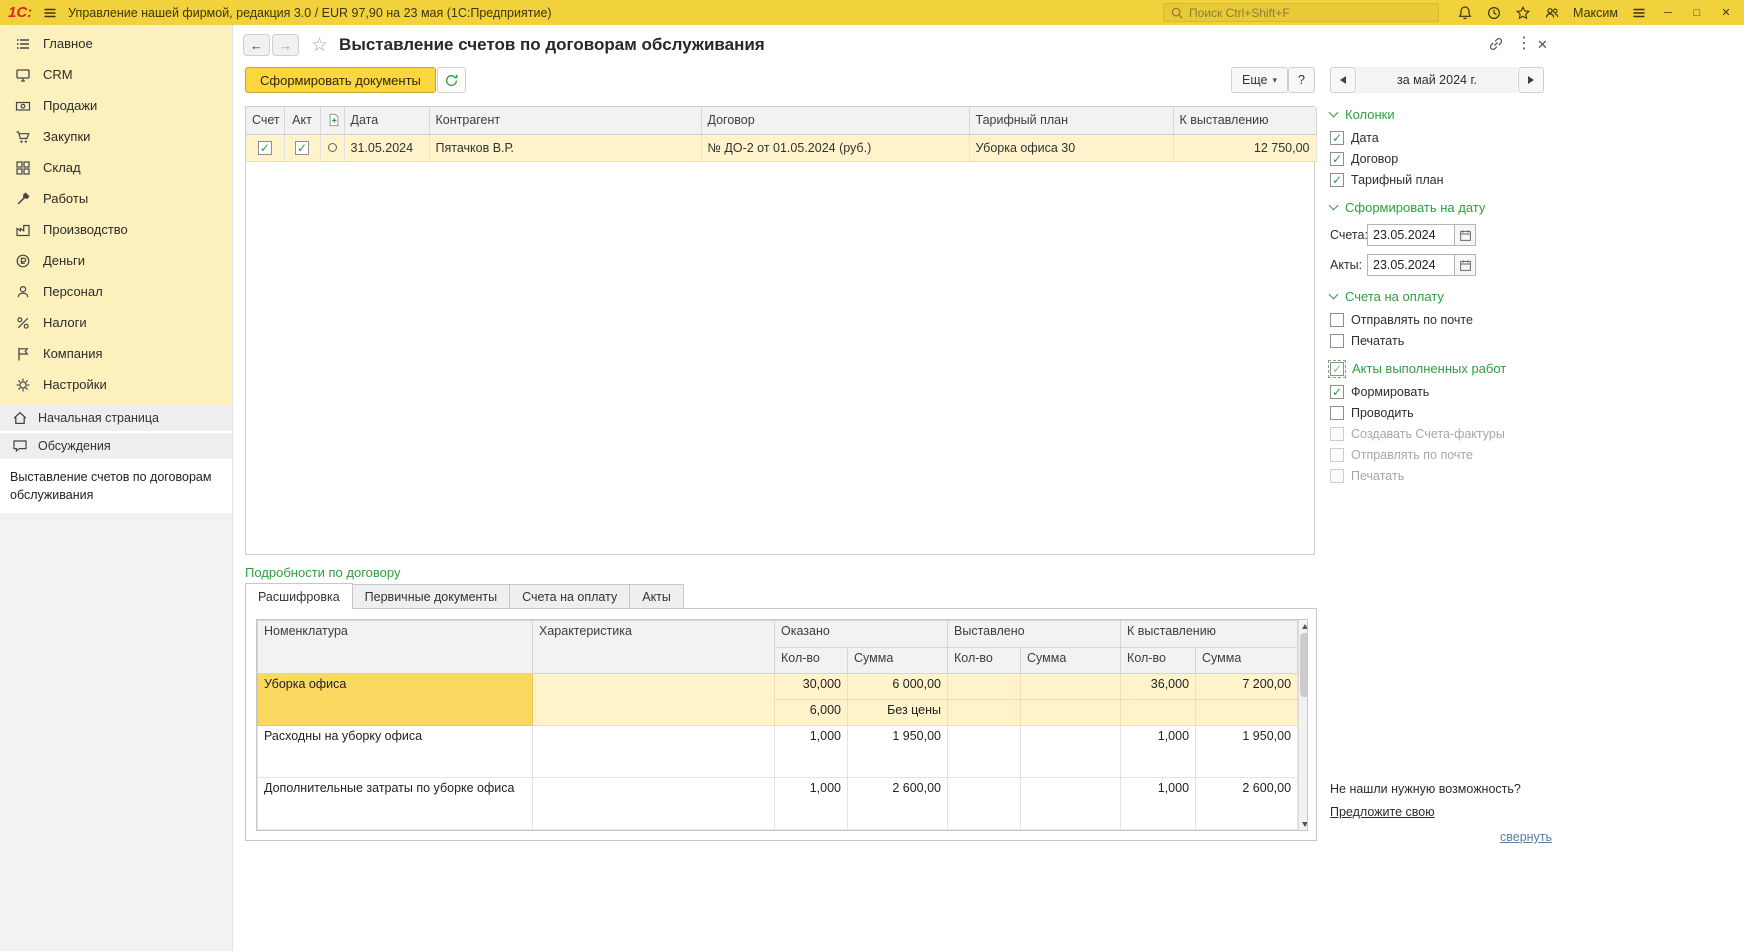 This screenshot has height=951, width=1744. Describe the element at coordinates (1552, 13) in the screenshot. I see `users-icon` at that location.